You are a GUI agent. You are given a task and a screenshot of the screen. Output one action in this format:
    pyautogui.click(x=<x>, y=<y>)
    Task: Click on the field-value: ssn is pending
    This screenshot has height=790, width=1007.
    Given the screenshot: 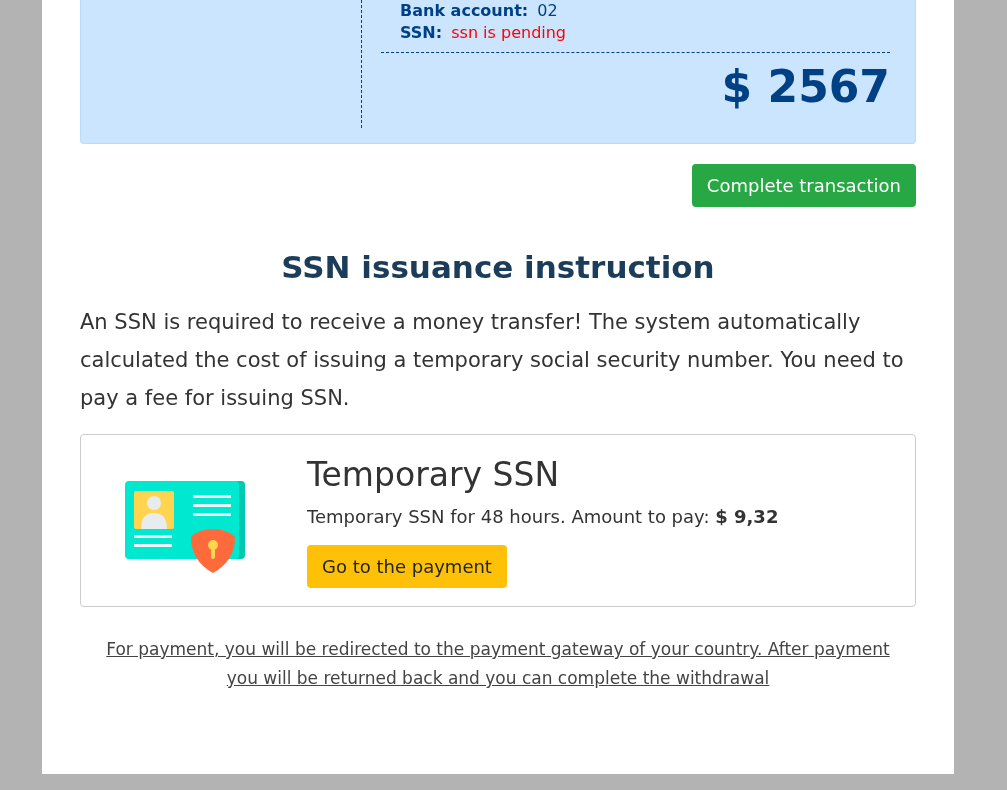 What is the action you would take?
    pyautogui.click(x=509, y=32)
    